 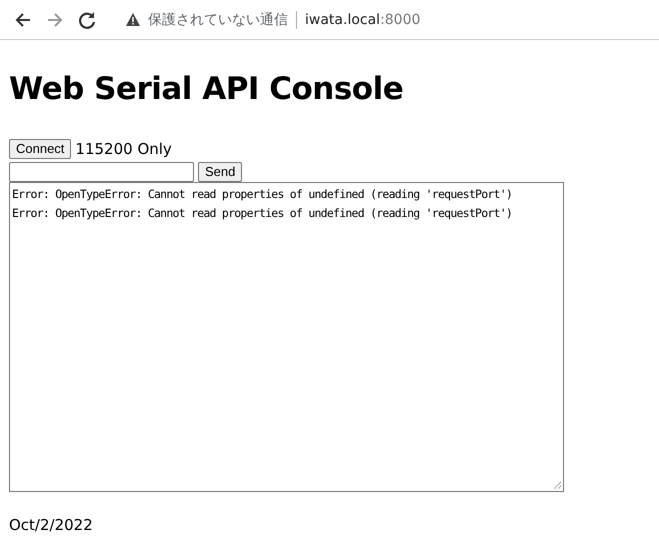 What do you see at coordinates (123, 149) in the screenshot?
I see `baud-note: 115200 Only` at bounding box center [123, 149].